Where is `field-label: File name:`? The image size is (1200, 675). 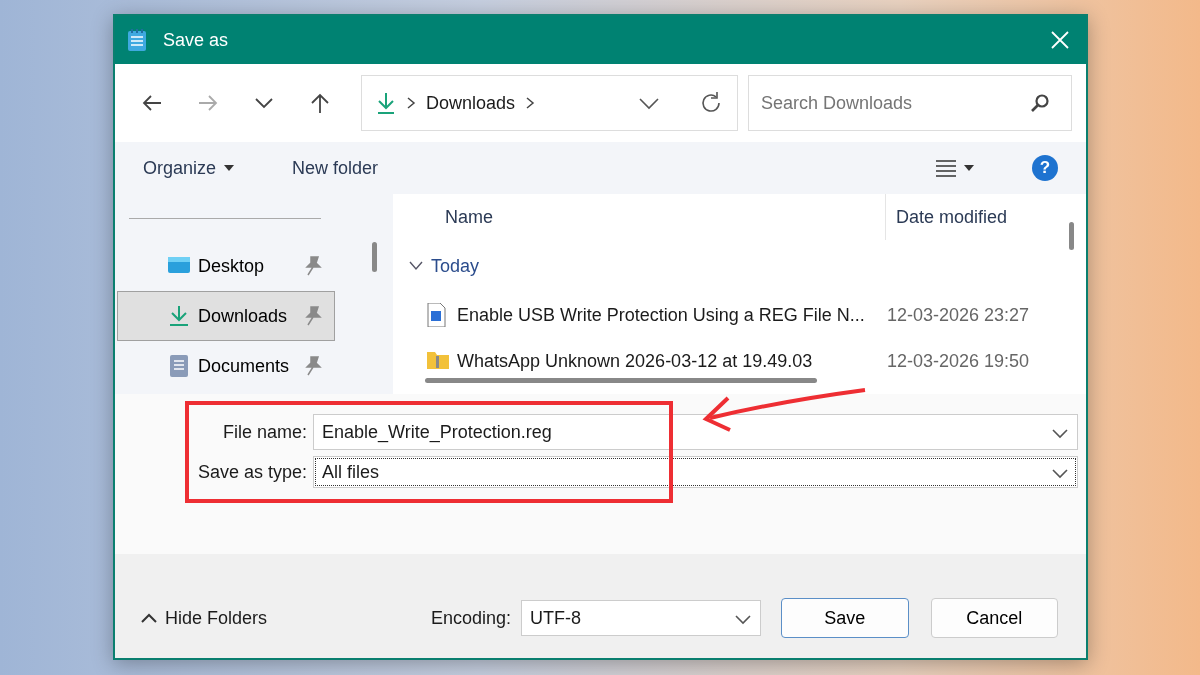
field-label: File name: is located at coordinates (264, 432).